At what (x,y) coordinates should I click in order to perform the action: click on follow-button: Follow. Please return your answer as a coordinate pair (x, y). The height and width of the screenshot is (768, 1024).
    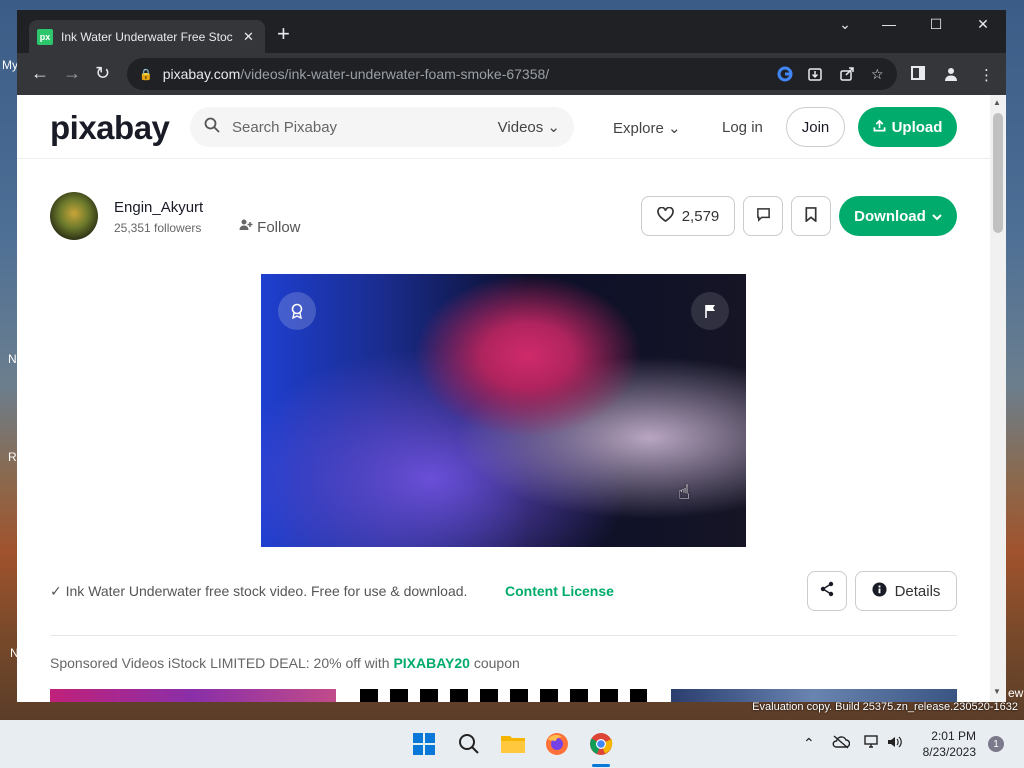
    Looking at the image, I should click on (270, 227).